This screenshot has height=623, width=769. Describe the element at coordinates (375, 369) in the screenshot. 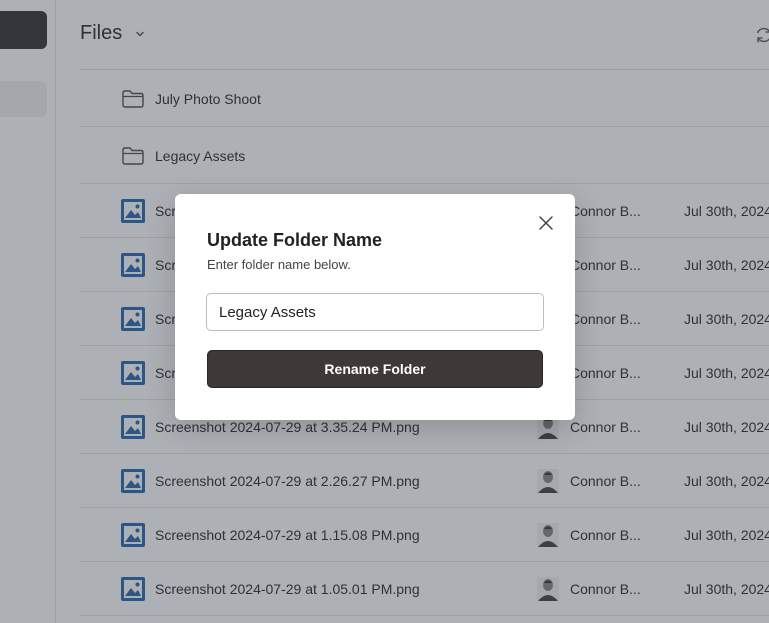

I see `rename-folder-button: Rename Folder` at that location.